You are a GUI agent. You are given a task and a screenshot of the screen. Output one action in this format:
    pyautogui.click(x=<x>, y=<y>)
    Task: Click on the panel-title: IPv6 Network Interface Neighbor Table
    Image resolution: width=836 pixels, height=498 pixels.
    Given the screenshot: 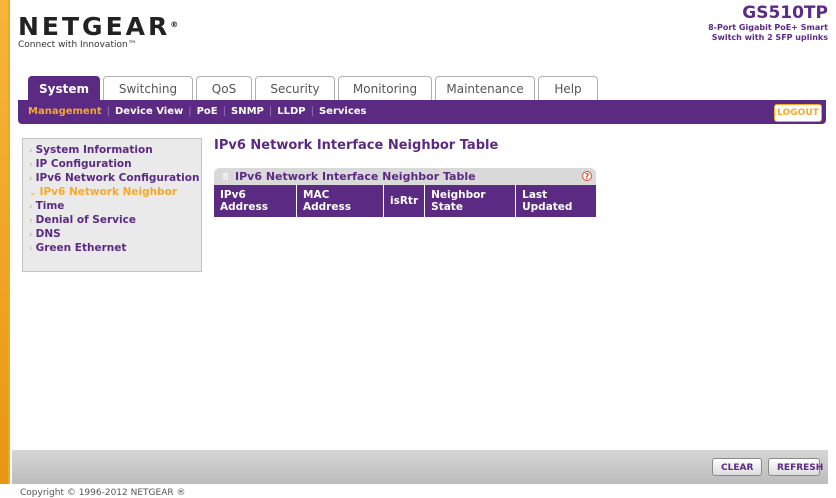 What is the action you would take?
    pyautogui.click(x=355, y=176)
    